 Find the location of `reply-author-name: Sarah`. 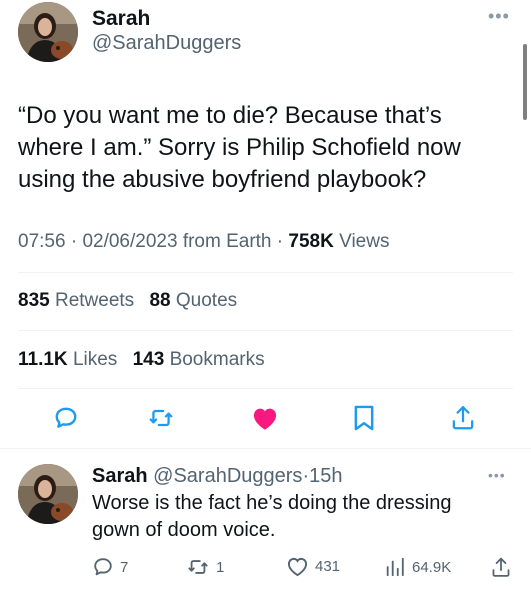

reply-author-name: Sarah is located at coordinates (120, 476).